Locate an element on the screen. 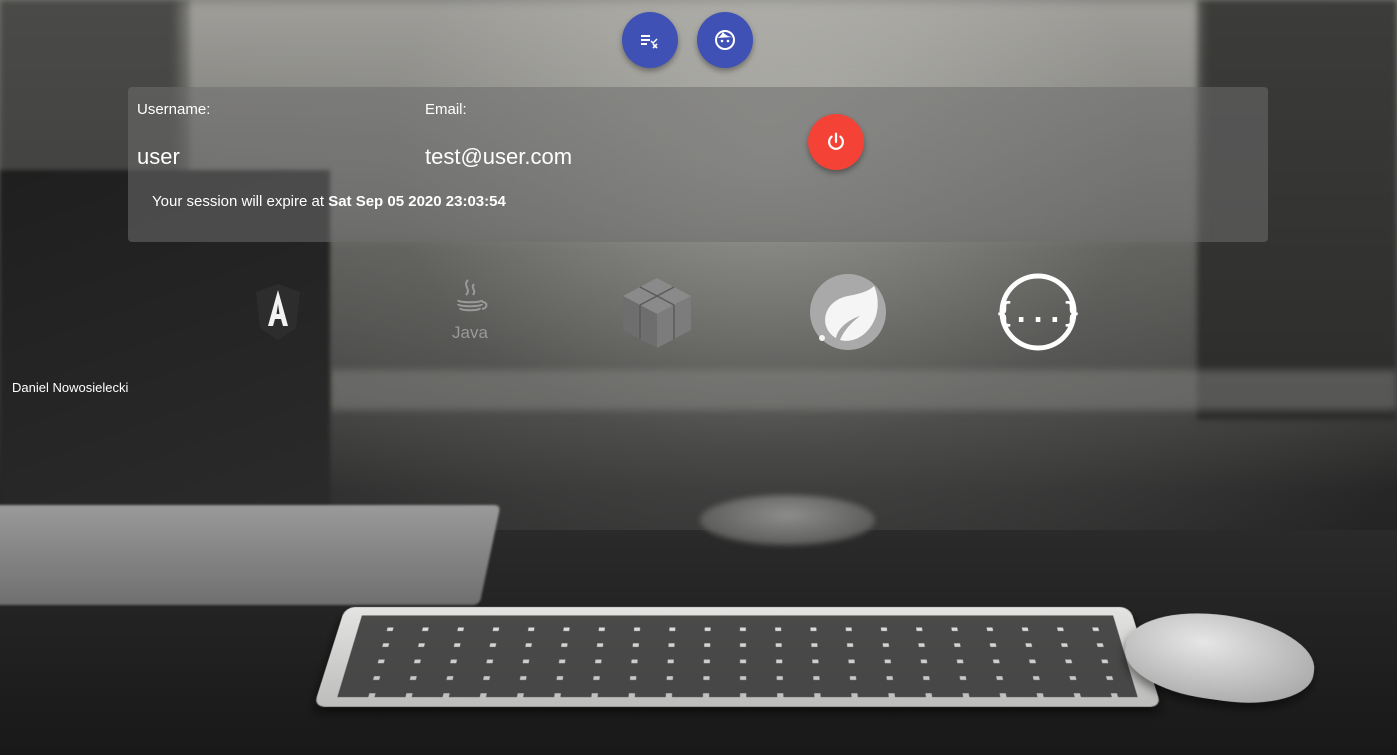 This screenshot has height=755, width=1397. face-icon is located at coordinates (725, 40).